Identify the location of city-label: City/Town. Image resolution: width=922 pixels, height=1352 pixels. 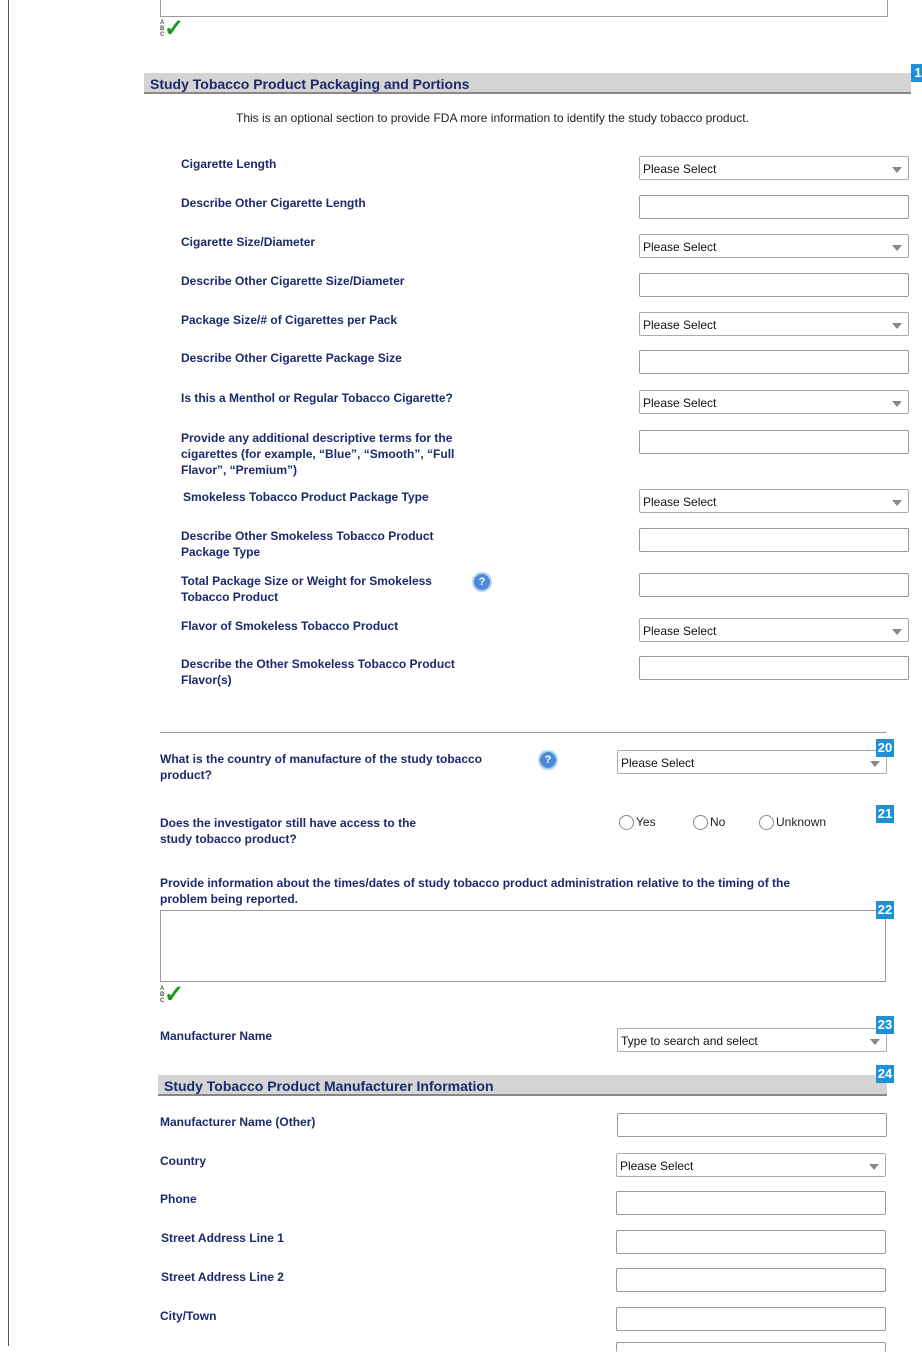
(188, 1316).